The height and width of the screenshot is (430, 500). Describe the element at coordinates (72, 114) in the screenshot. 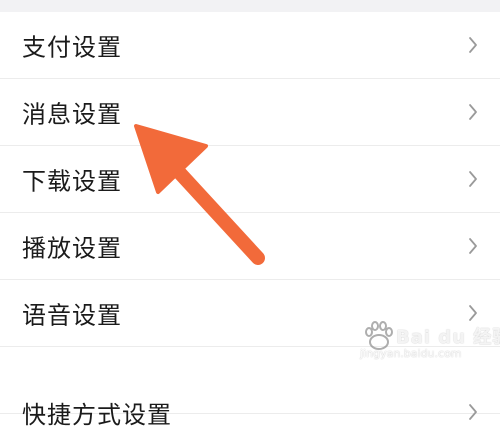

I see `menu-item-label: 消息设置` at that location.